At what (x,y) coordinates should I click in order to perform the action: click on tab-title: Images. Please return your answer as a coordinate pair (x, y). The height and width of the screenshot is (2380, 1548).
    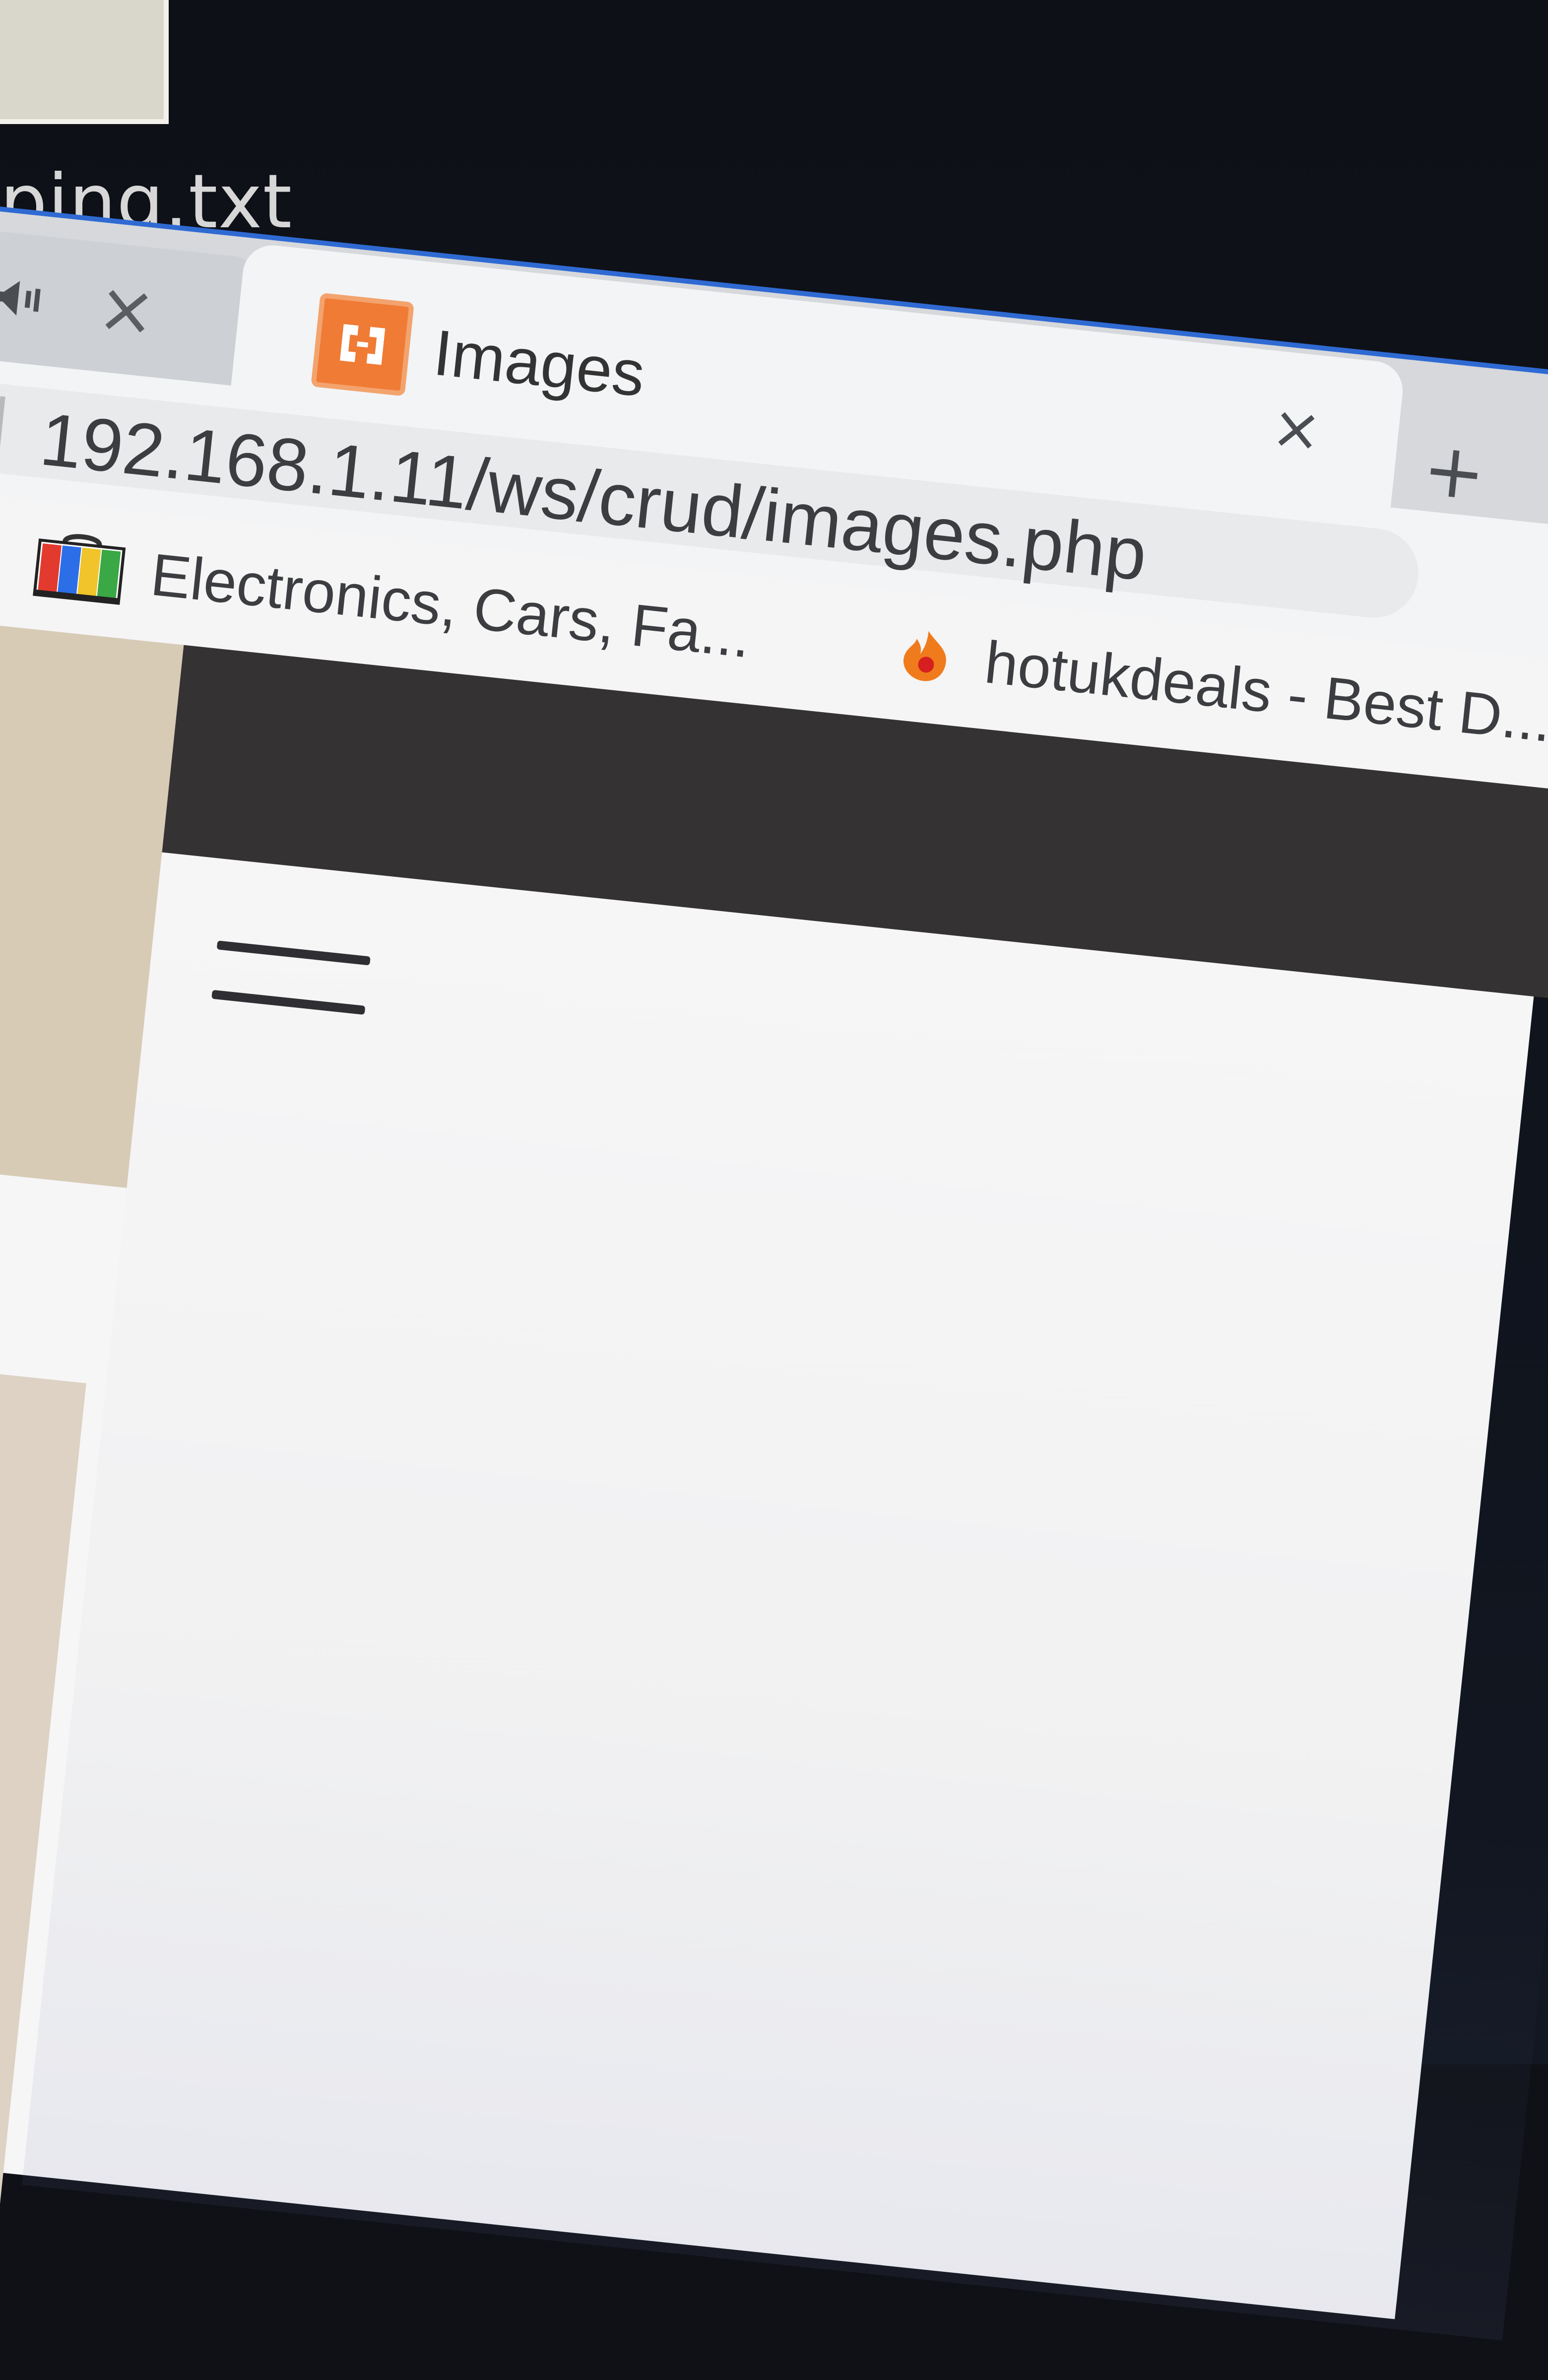
    Looking at the image, I should click on (539, 363).